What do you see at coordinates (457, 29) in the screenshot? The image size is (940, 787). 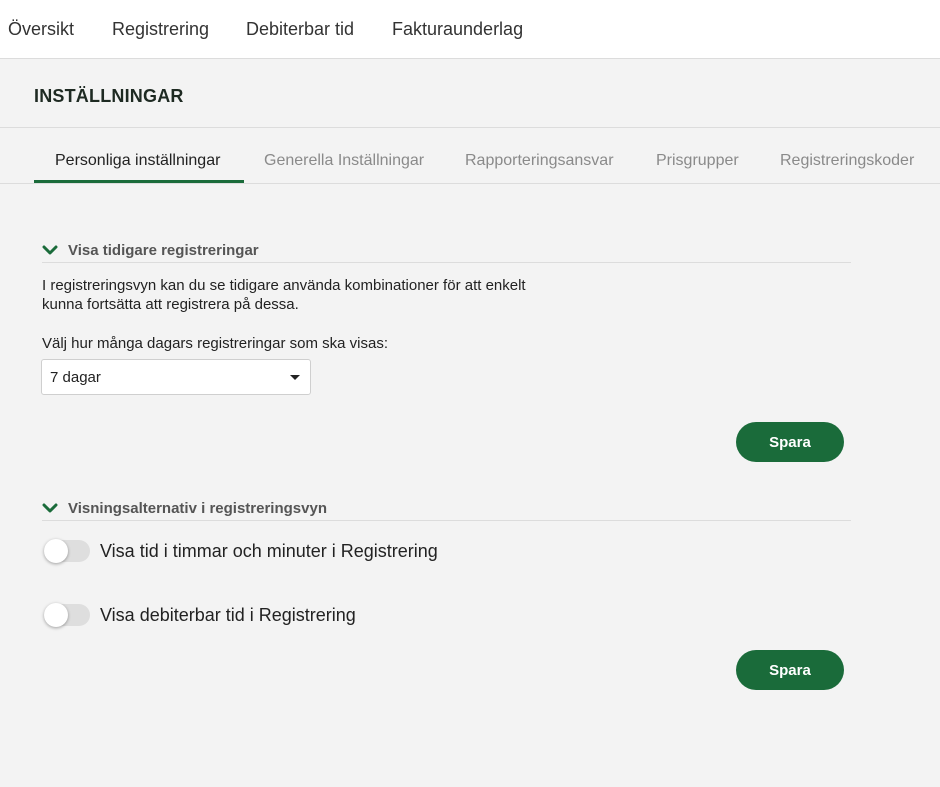 I see `nav-item-fakturaunderlag: Fakturaunderlag` at bounding box center [457, 29].